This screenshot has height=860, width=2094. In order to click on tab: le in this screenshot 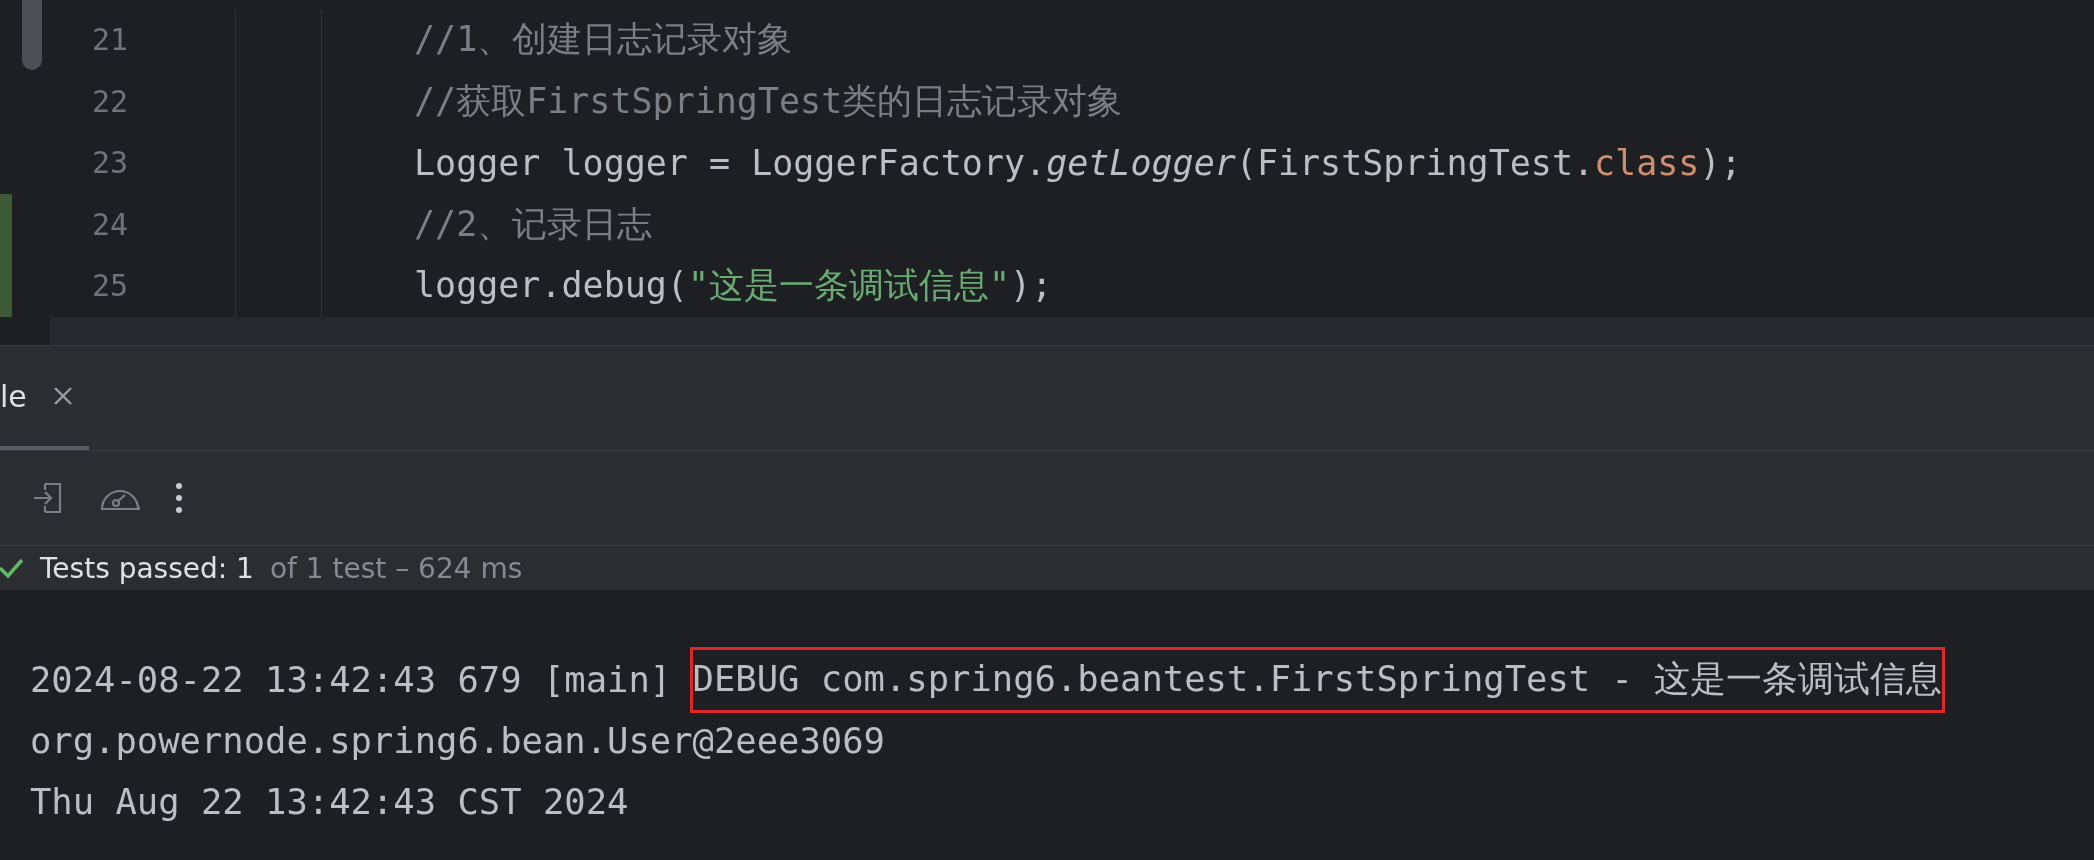, I will do `click(44, 398)`.